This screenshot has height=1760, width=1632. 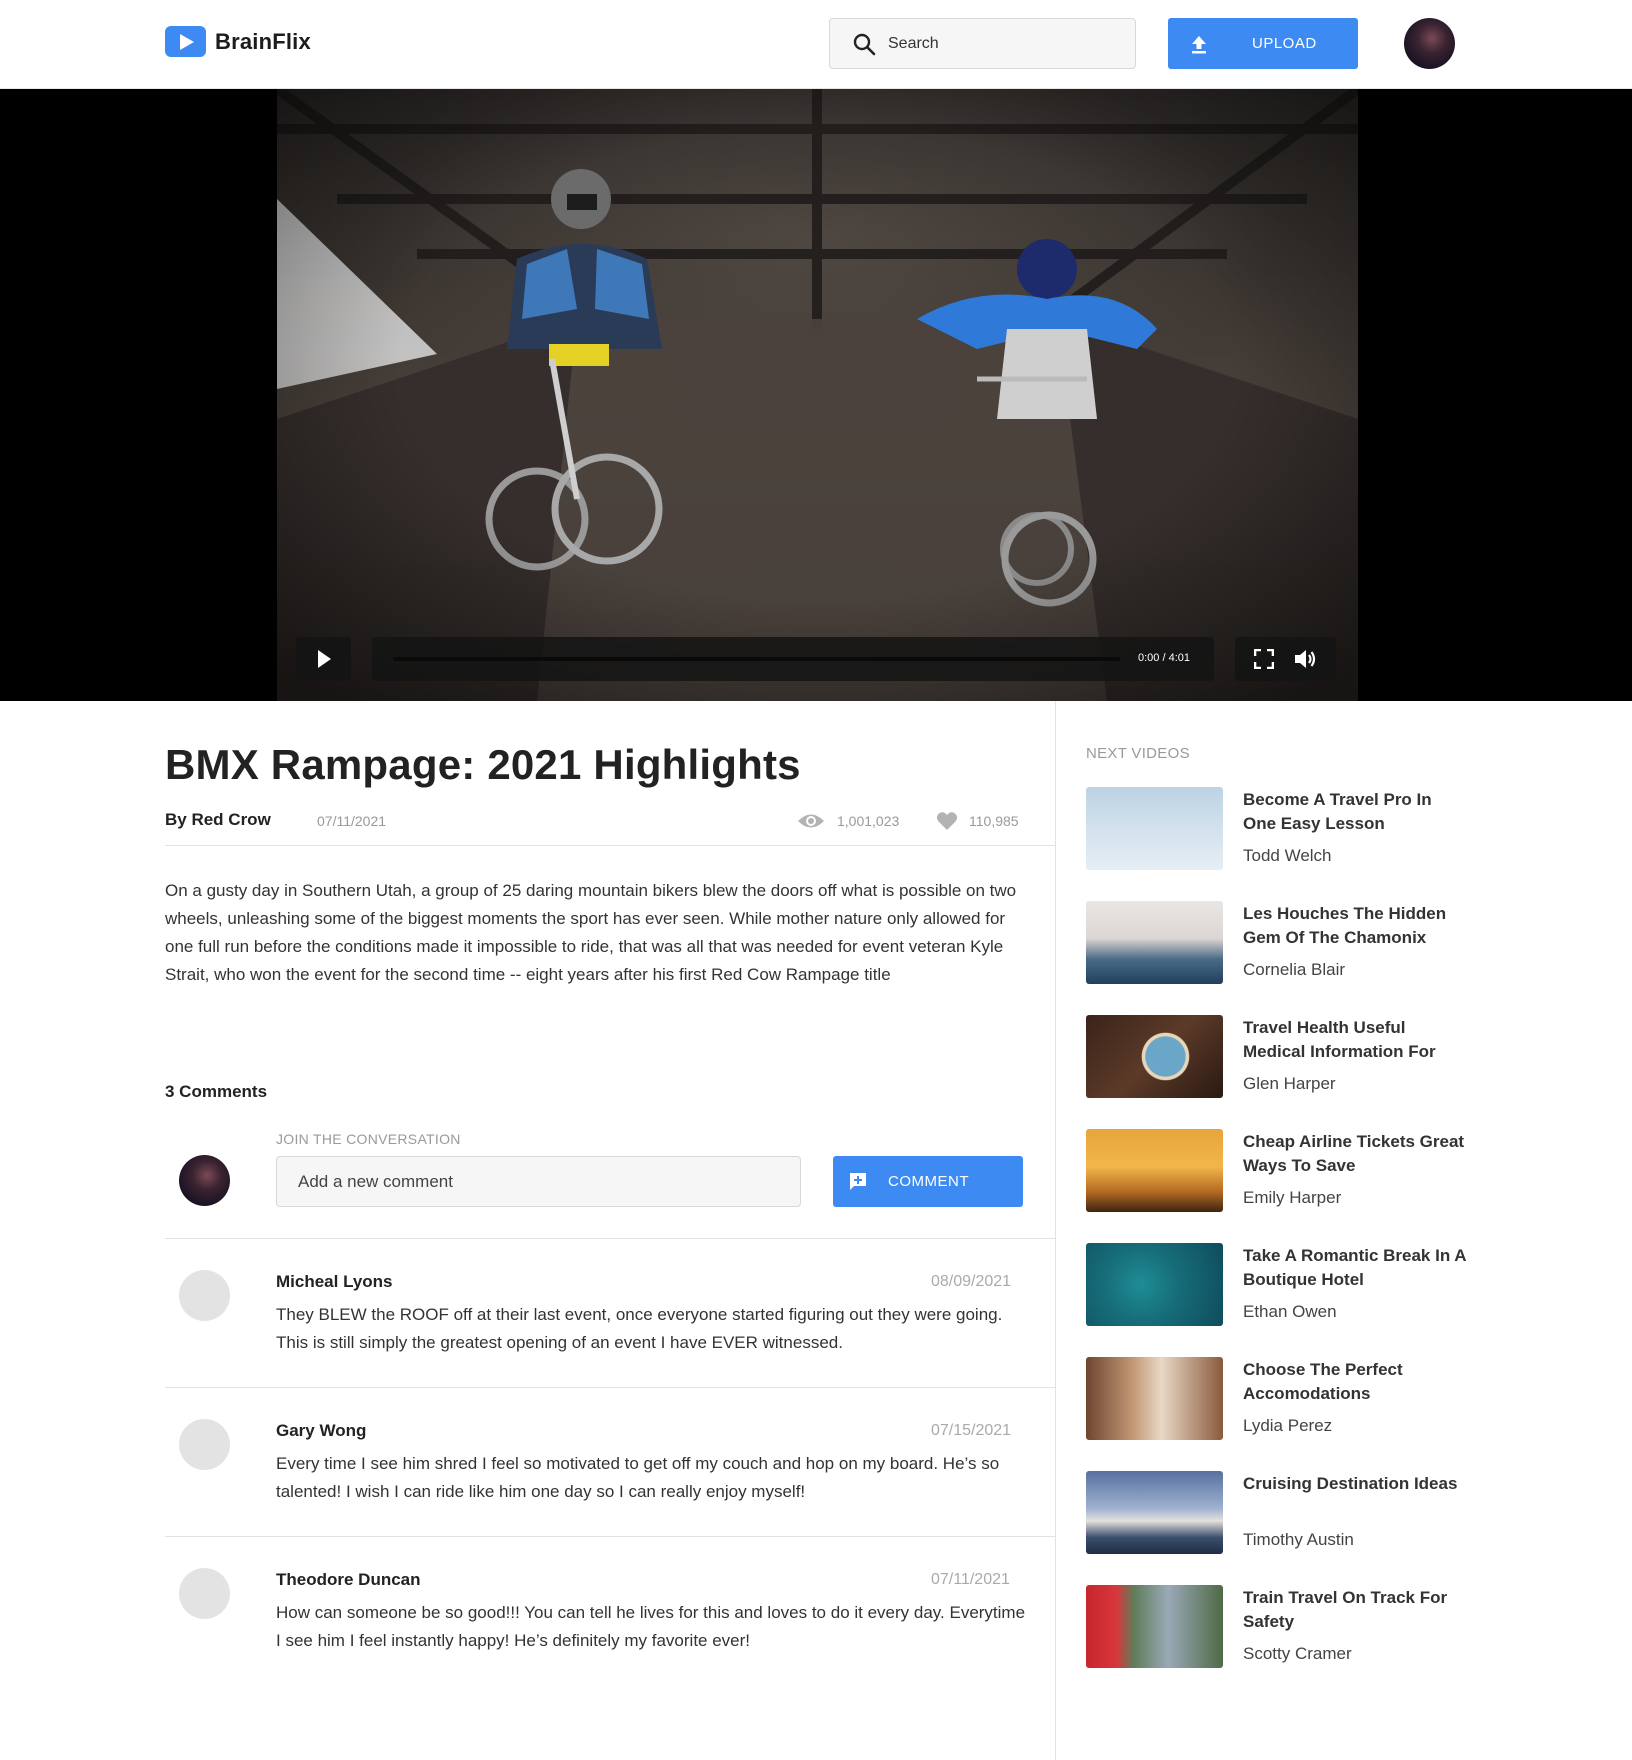 What do you see at coordinates (594, 820) in the screenshot?
I see `video-meta: By Red Crow 07/11/2021 1,001,023 110,985` at bounding box center [594, 820].